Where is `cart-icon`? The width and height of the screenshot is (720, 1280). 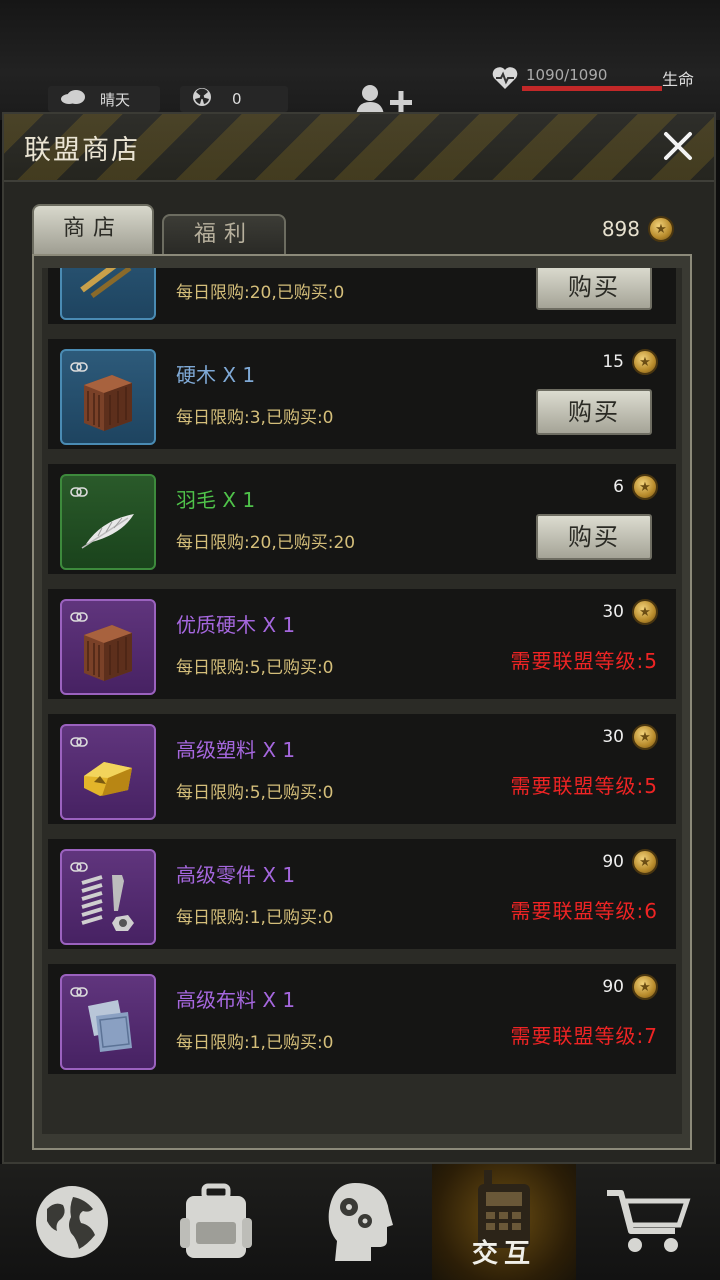 cart-icon is located at coordinates (649, 1221).